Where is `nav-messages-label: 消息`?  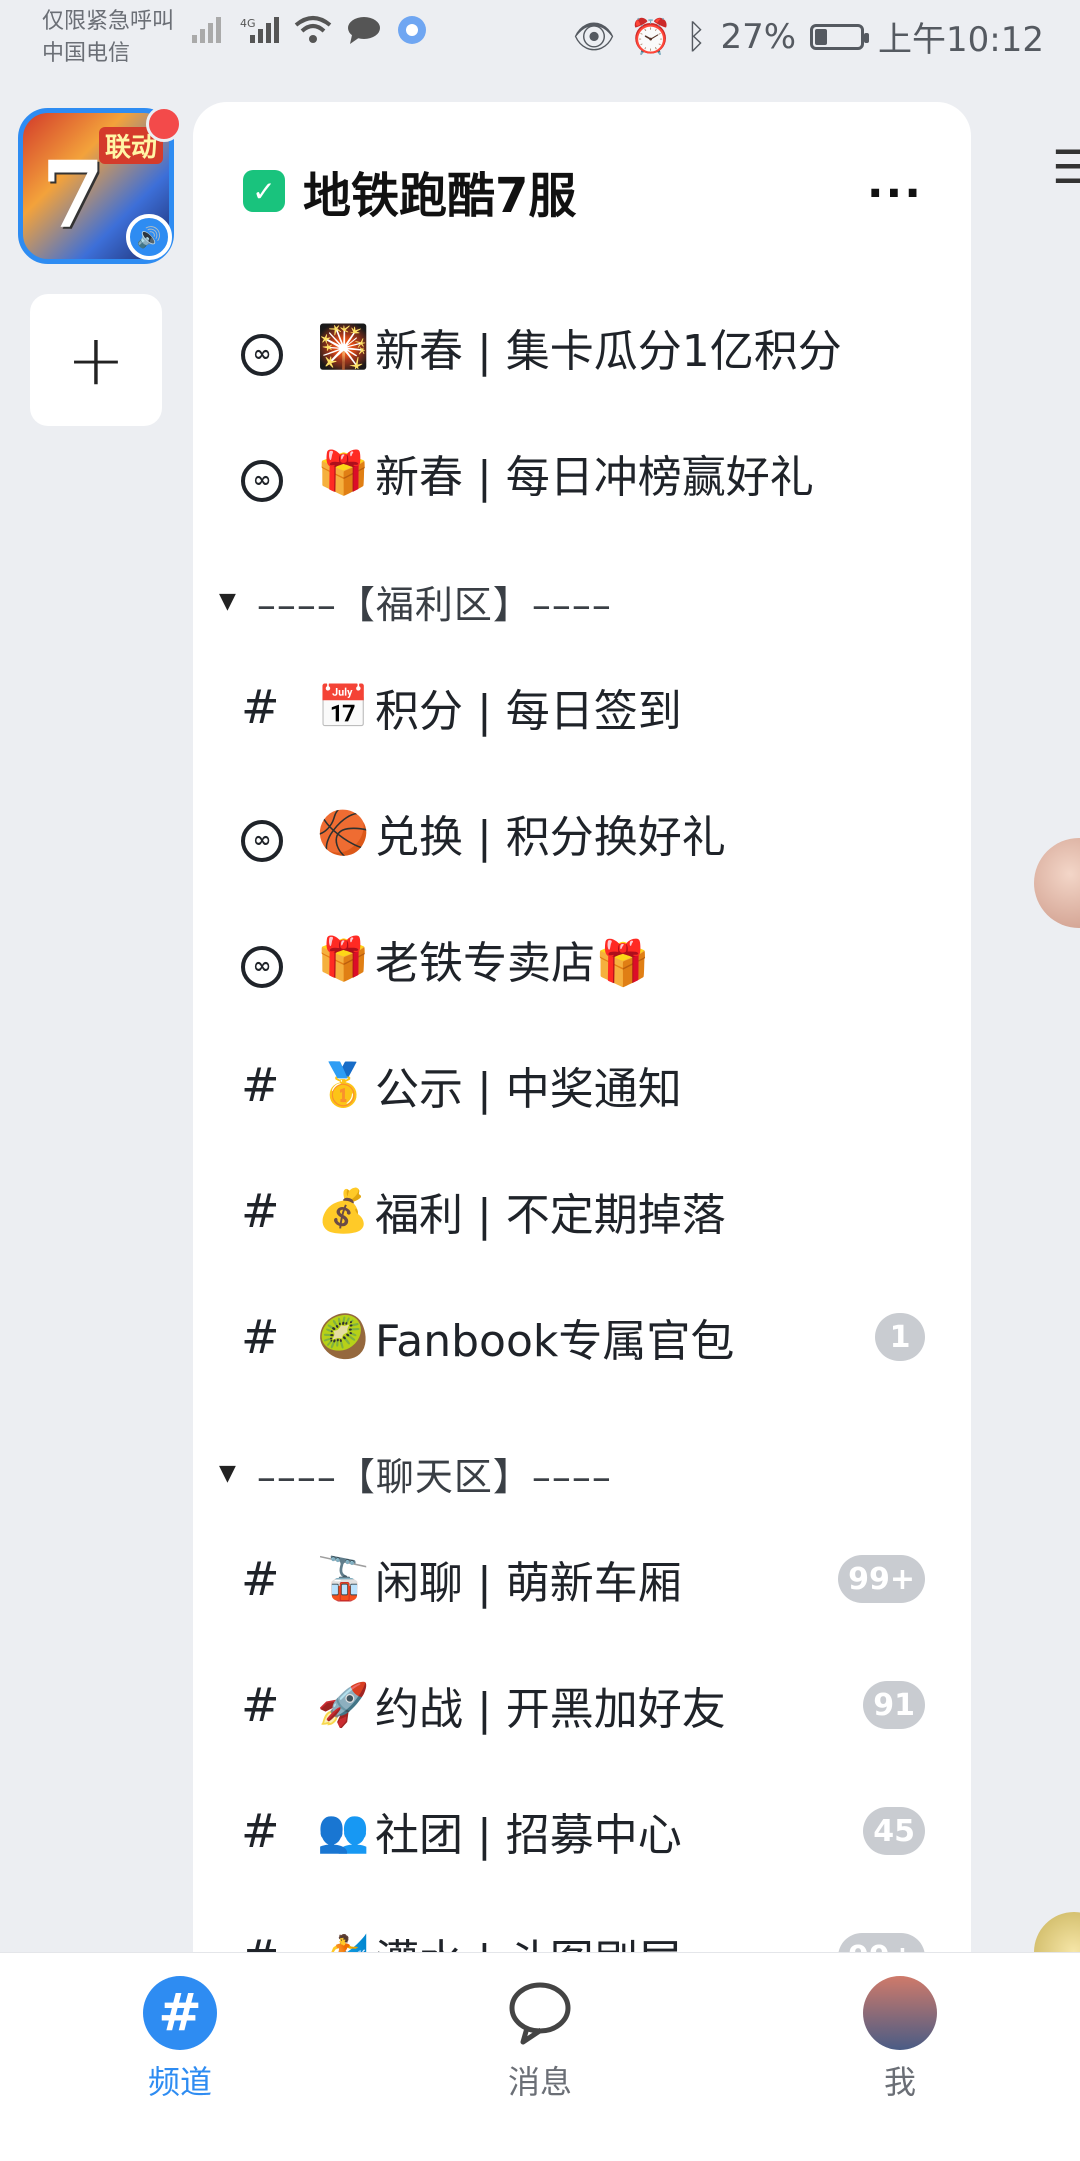 nav-messages-label: 消息 is located at coordinates (539, 2082).